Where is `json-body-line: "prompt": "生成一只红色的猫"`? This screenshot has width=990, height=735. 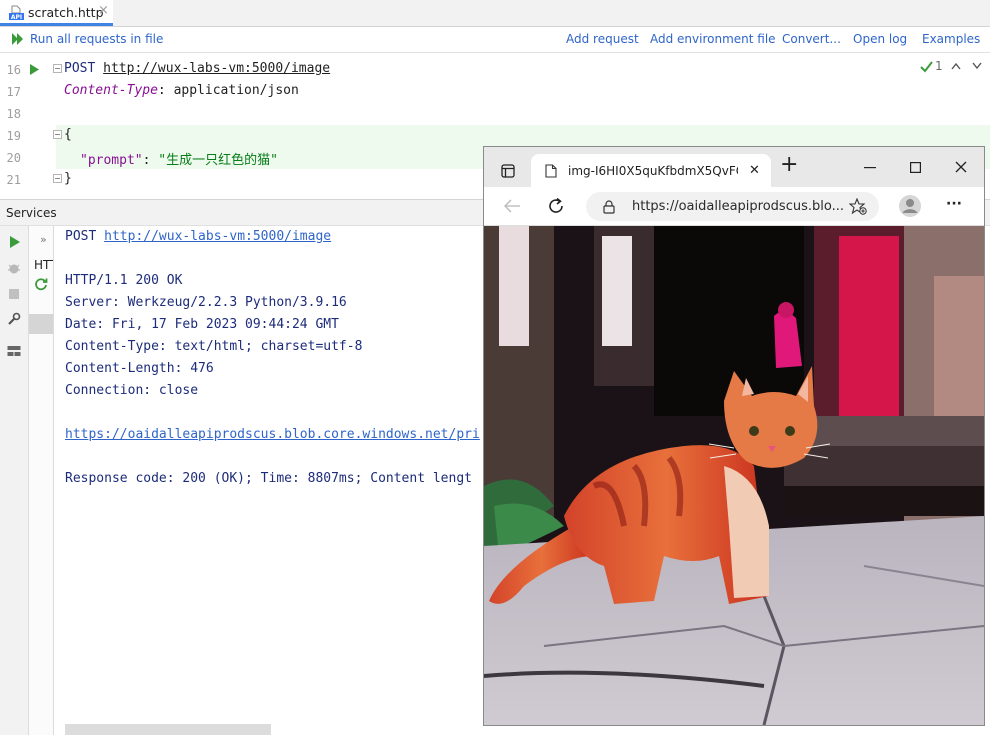 json-body-line: "prompt": "生成一只红色的猫" is located at coordinates (179, 158).